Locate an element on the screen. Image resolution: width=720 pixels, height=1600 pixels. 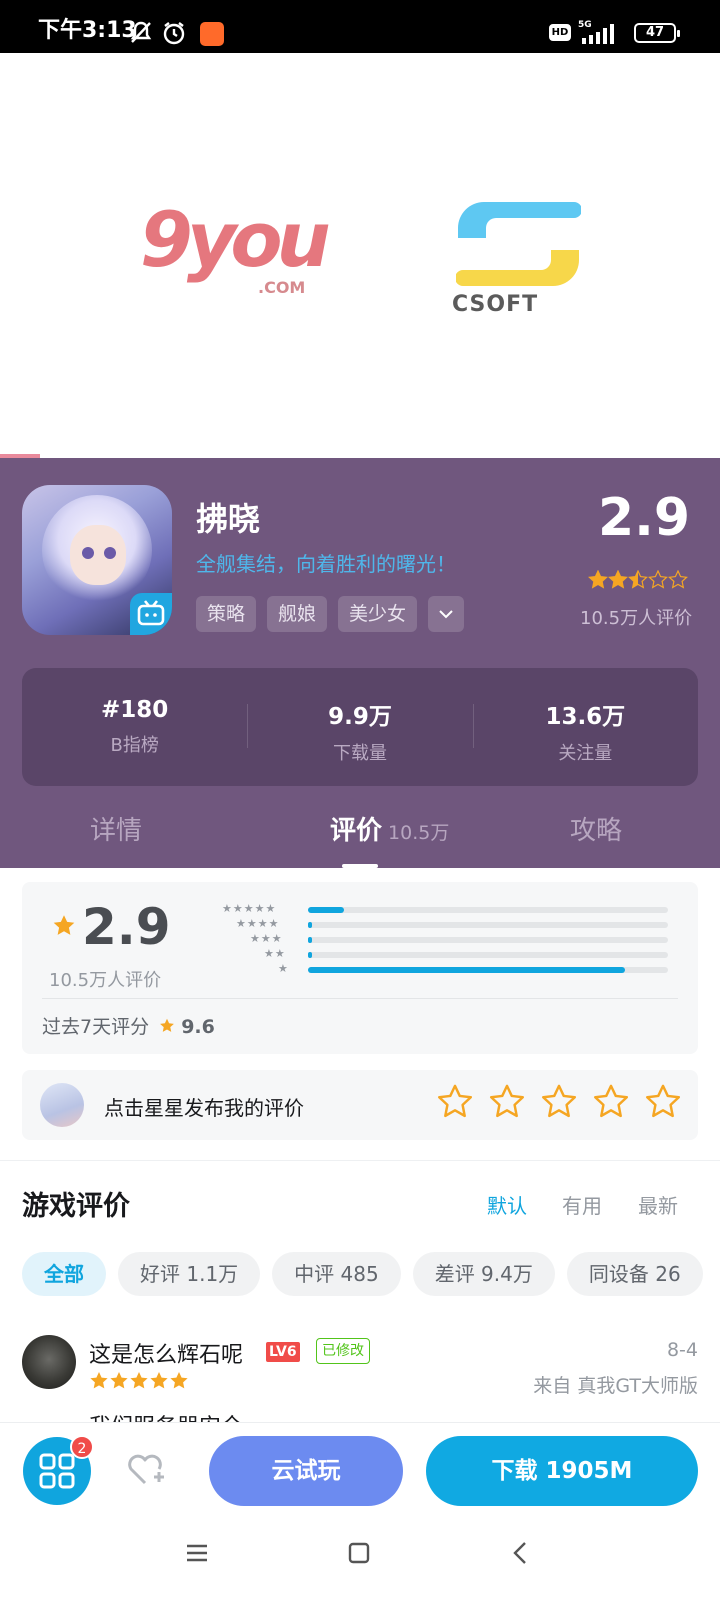
rating-bar-1: ★ is located at coordinates (447, 969).